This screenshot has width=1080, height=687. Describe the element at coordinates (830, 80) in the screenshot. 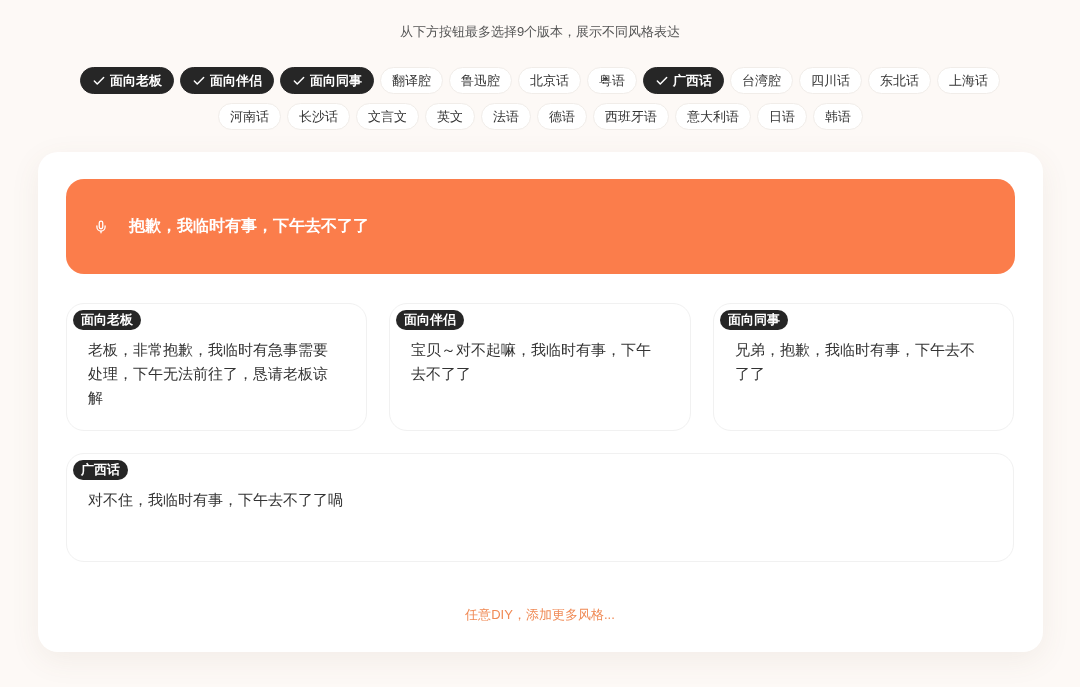

I see `style-chip: 四川话` at that location.